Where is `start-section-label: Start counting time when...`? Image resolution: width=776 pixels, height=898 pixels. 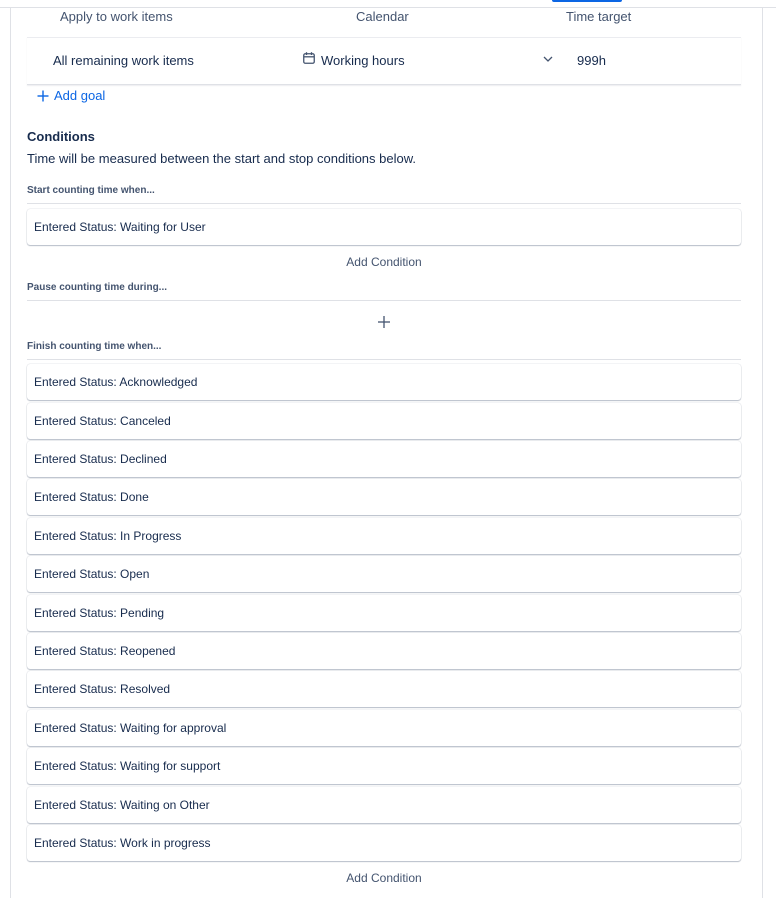 start-section-label: Start counting time when... is located at coordinates (91, 190).